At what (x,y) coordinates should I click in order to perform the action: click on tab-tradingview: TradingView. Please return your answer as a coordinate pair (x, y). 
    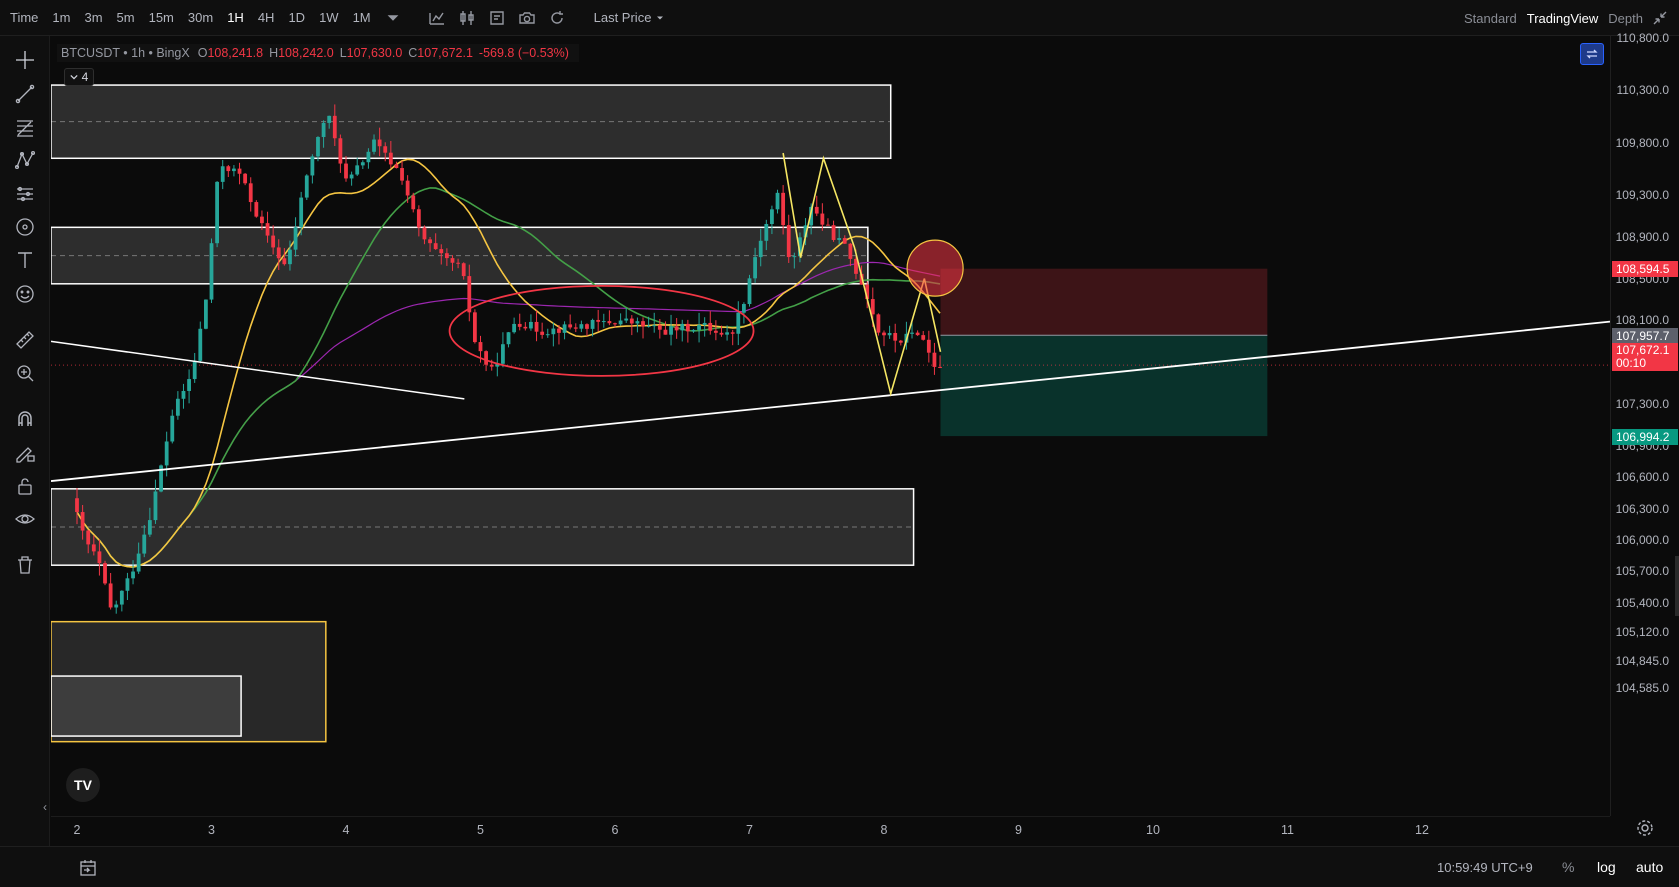
    Looking at the image, I should click on (1563, 18).